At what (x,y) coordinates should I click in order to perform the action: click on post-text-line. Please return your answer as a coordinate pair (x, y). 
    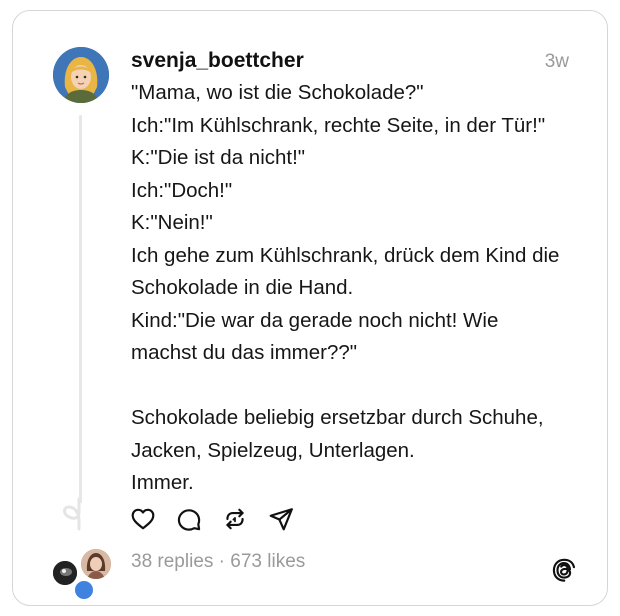
    Looking at the image, I should click on (366, 386).